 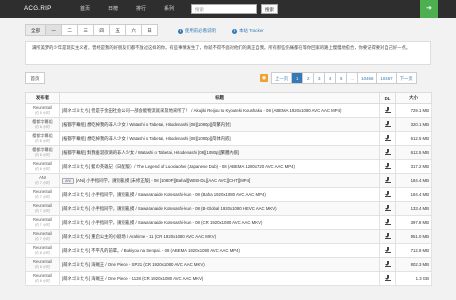 I want to click on tab-sat: 六, so click(x=133, y=30).